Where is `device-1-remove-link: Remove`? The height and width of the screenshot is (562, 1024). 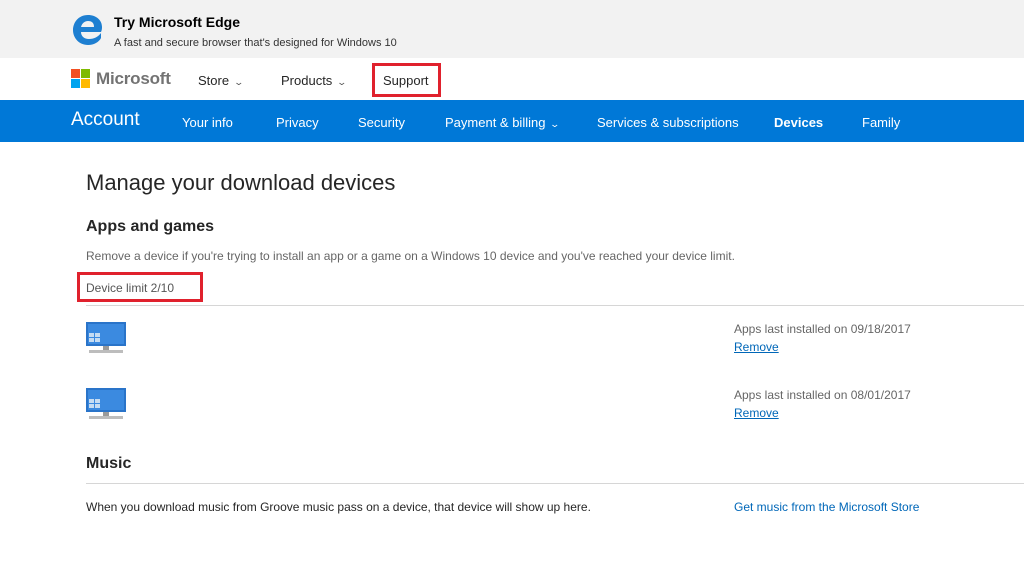 device-1-remove-link: Remove is located at coordinates (756, 347).